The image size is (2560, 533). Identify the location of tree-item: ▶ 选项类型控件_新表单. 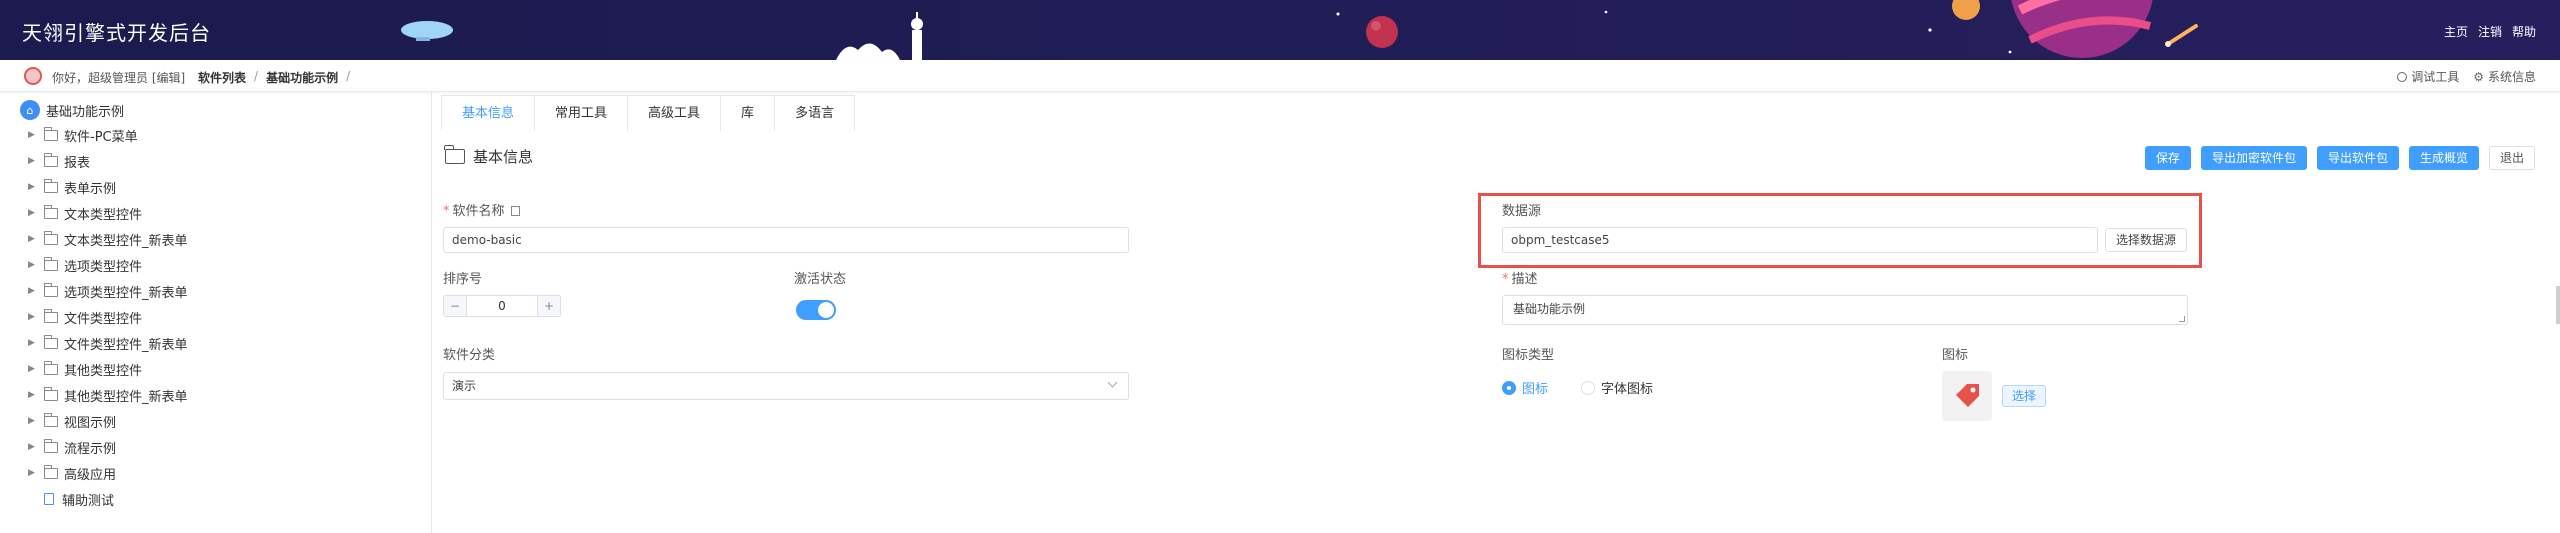
(108, 291).